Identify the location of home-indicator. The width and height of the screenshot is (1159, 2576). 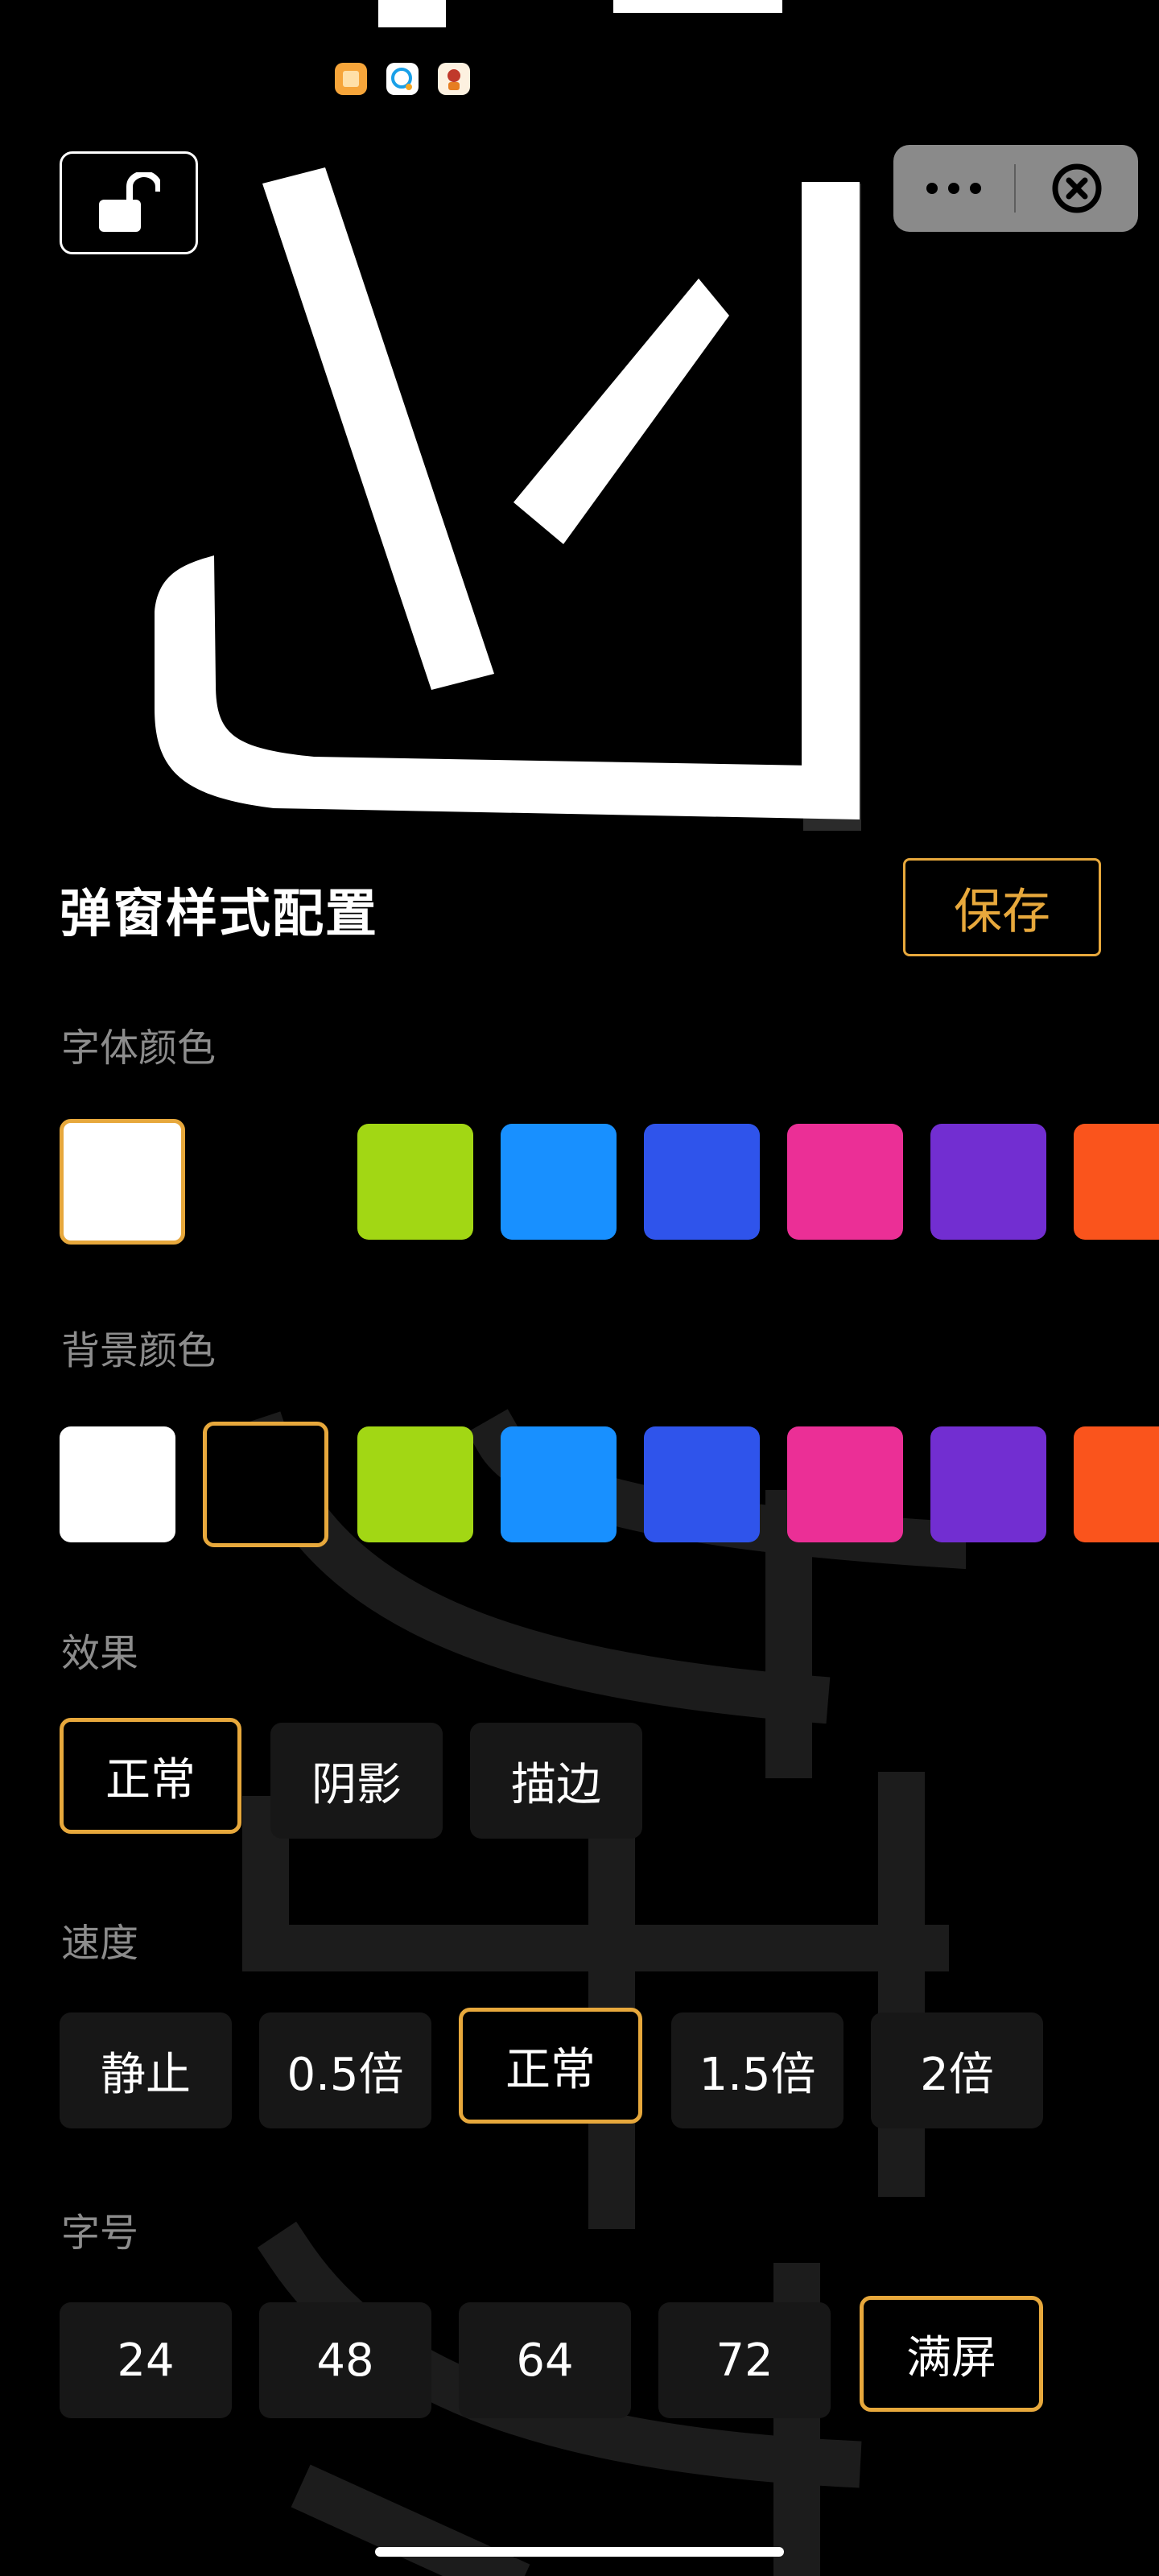
(579, 2552).